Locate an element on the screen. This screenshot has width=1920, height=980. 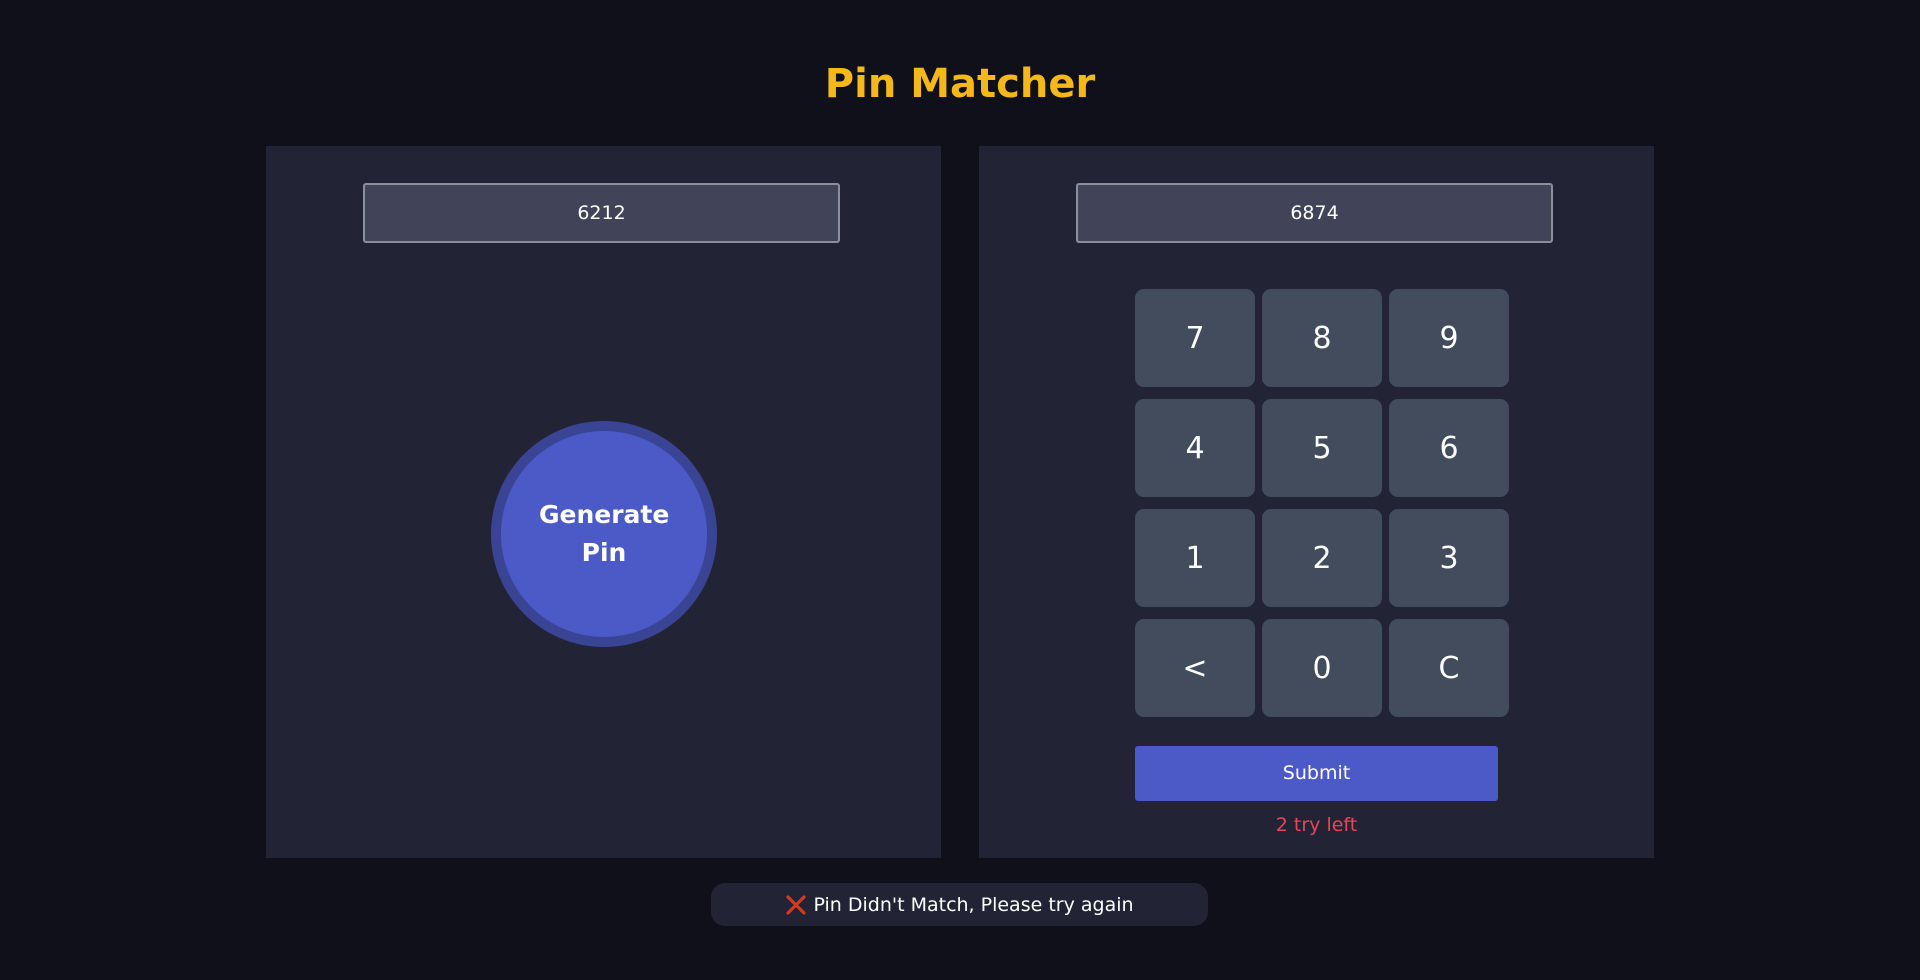
key-0: 0 is located at coordinates (1322, 668).